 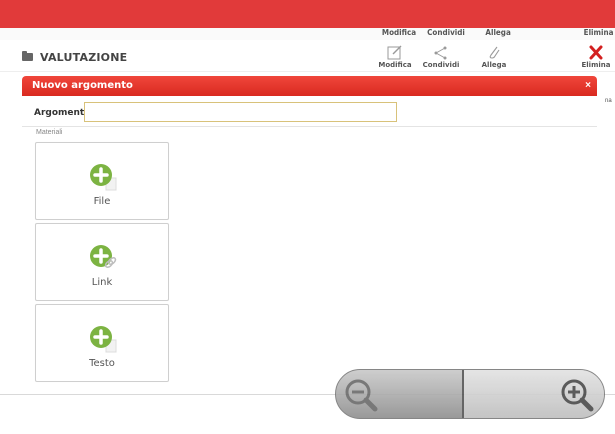 What do you see at coordinates (27, 56) in the screenshot?
I see `folder-icon` at bounding box center [27, 56].